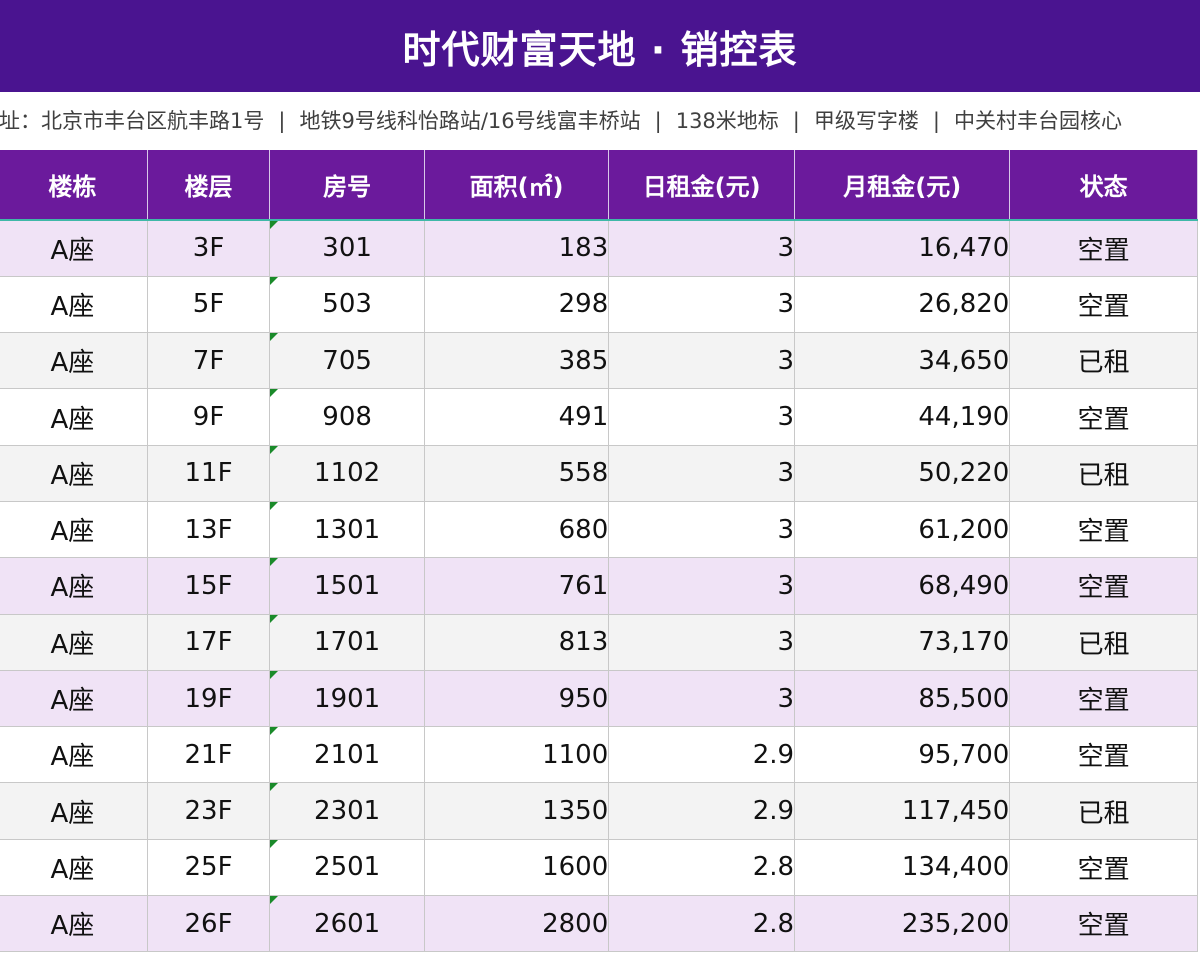 This screenshot has width=1200, height=955. Describe the element at coordinates (209, 473) in the screenshot. I see `cell-floor: 11F` at that location.